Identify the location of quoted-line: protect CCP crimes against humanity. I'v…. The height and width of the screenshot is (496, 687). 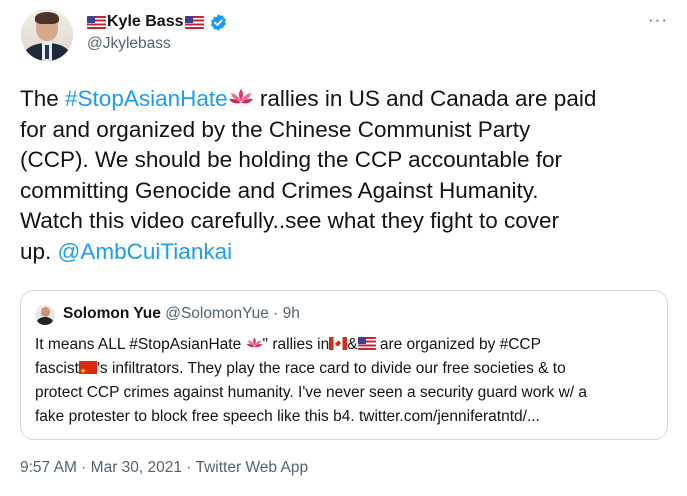
(311, 392).